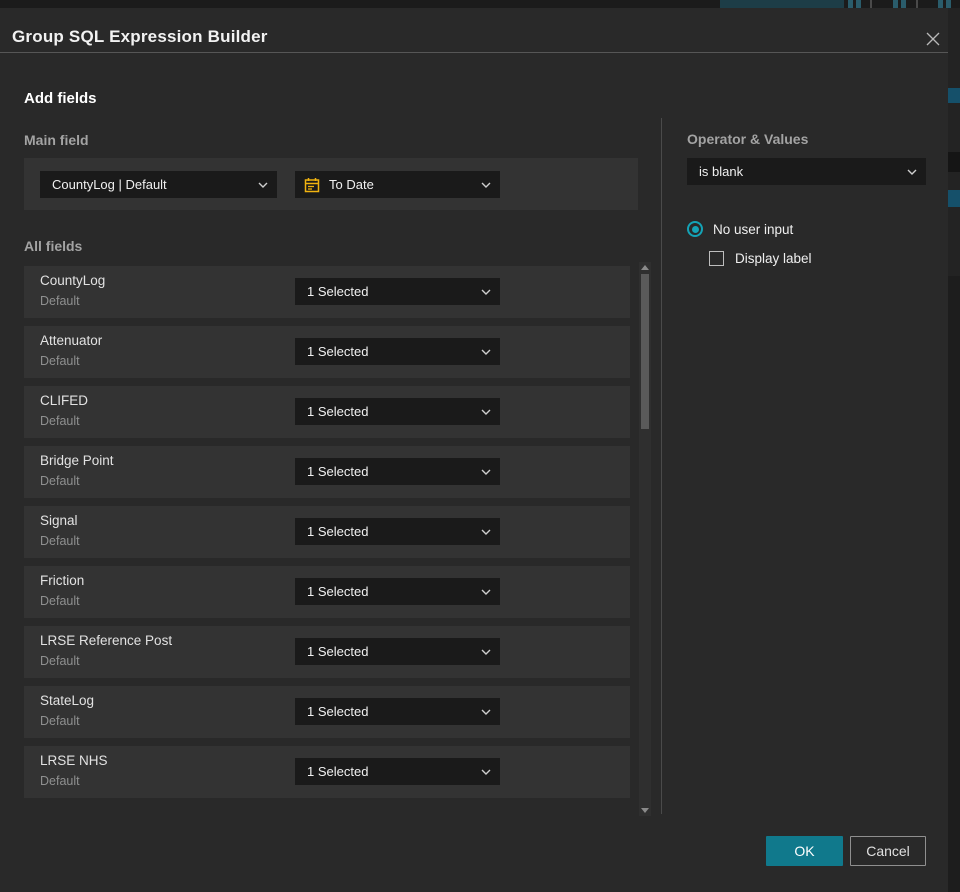 Image resolution: width=960 pixels, height=892 pixels. I want to click on field-row: Friction Default 1 Selected, so click(327, 592).